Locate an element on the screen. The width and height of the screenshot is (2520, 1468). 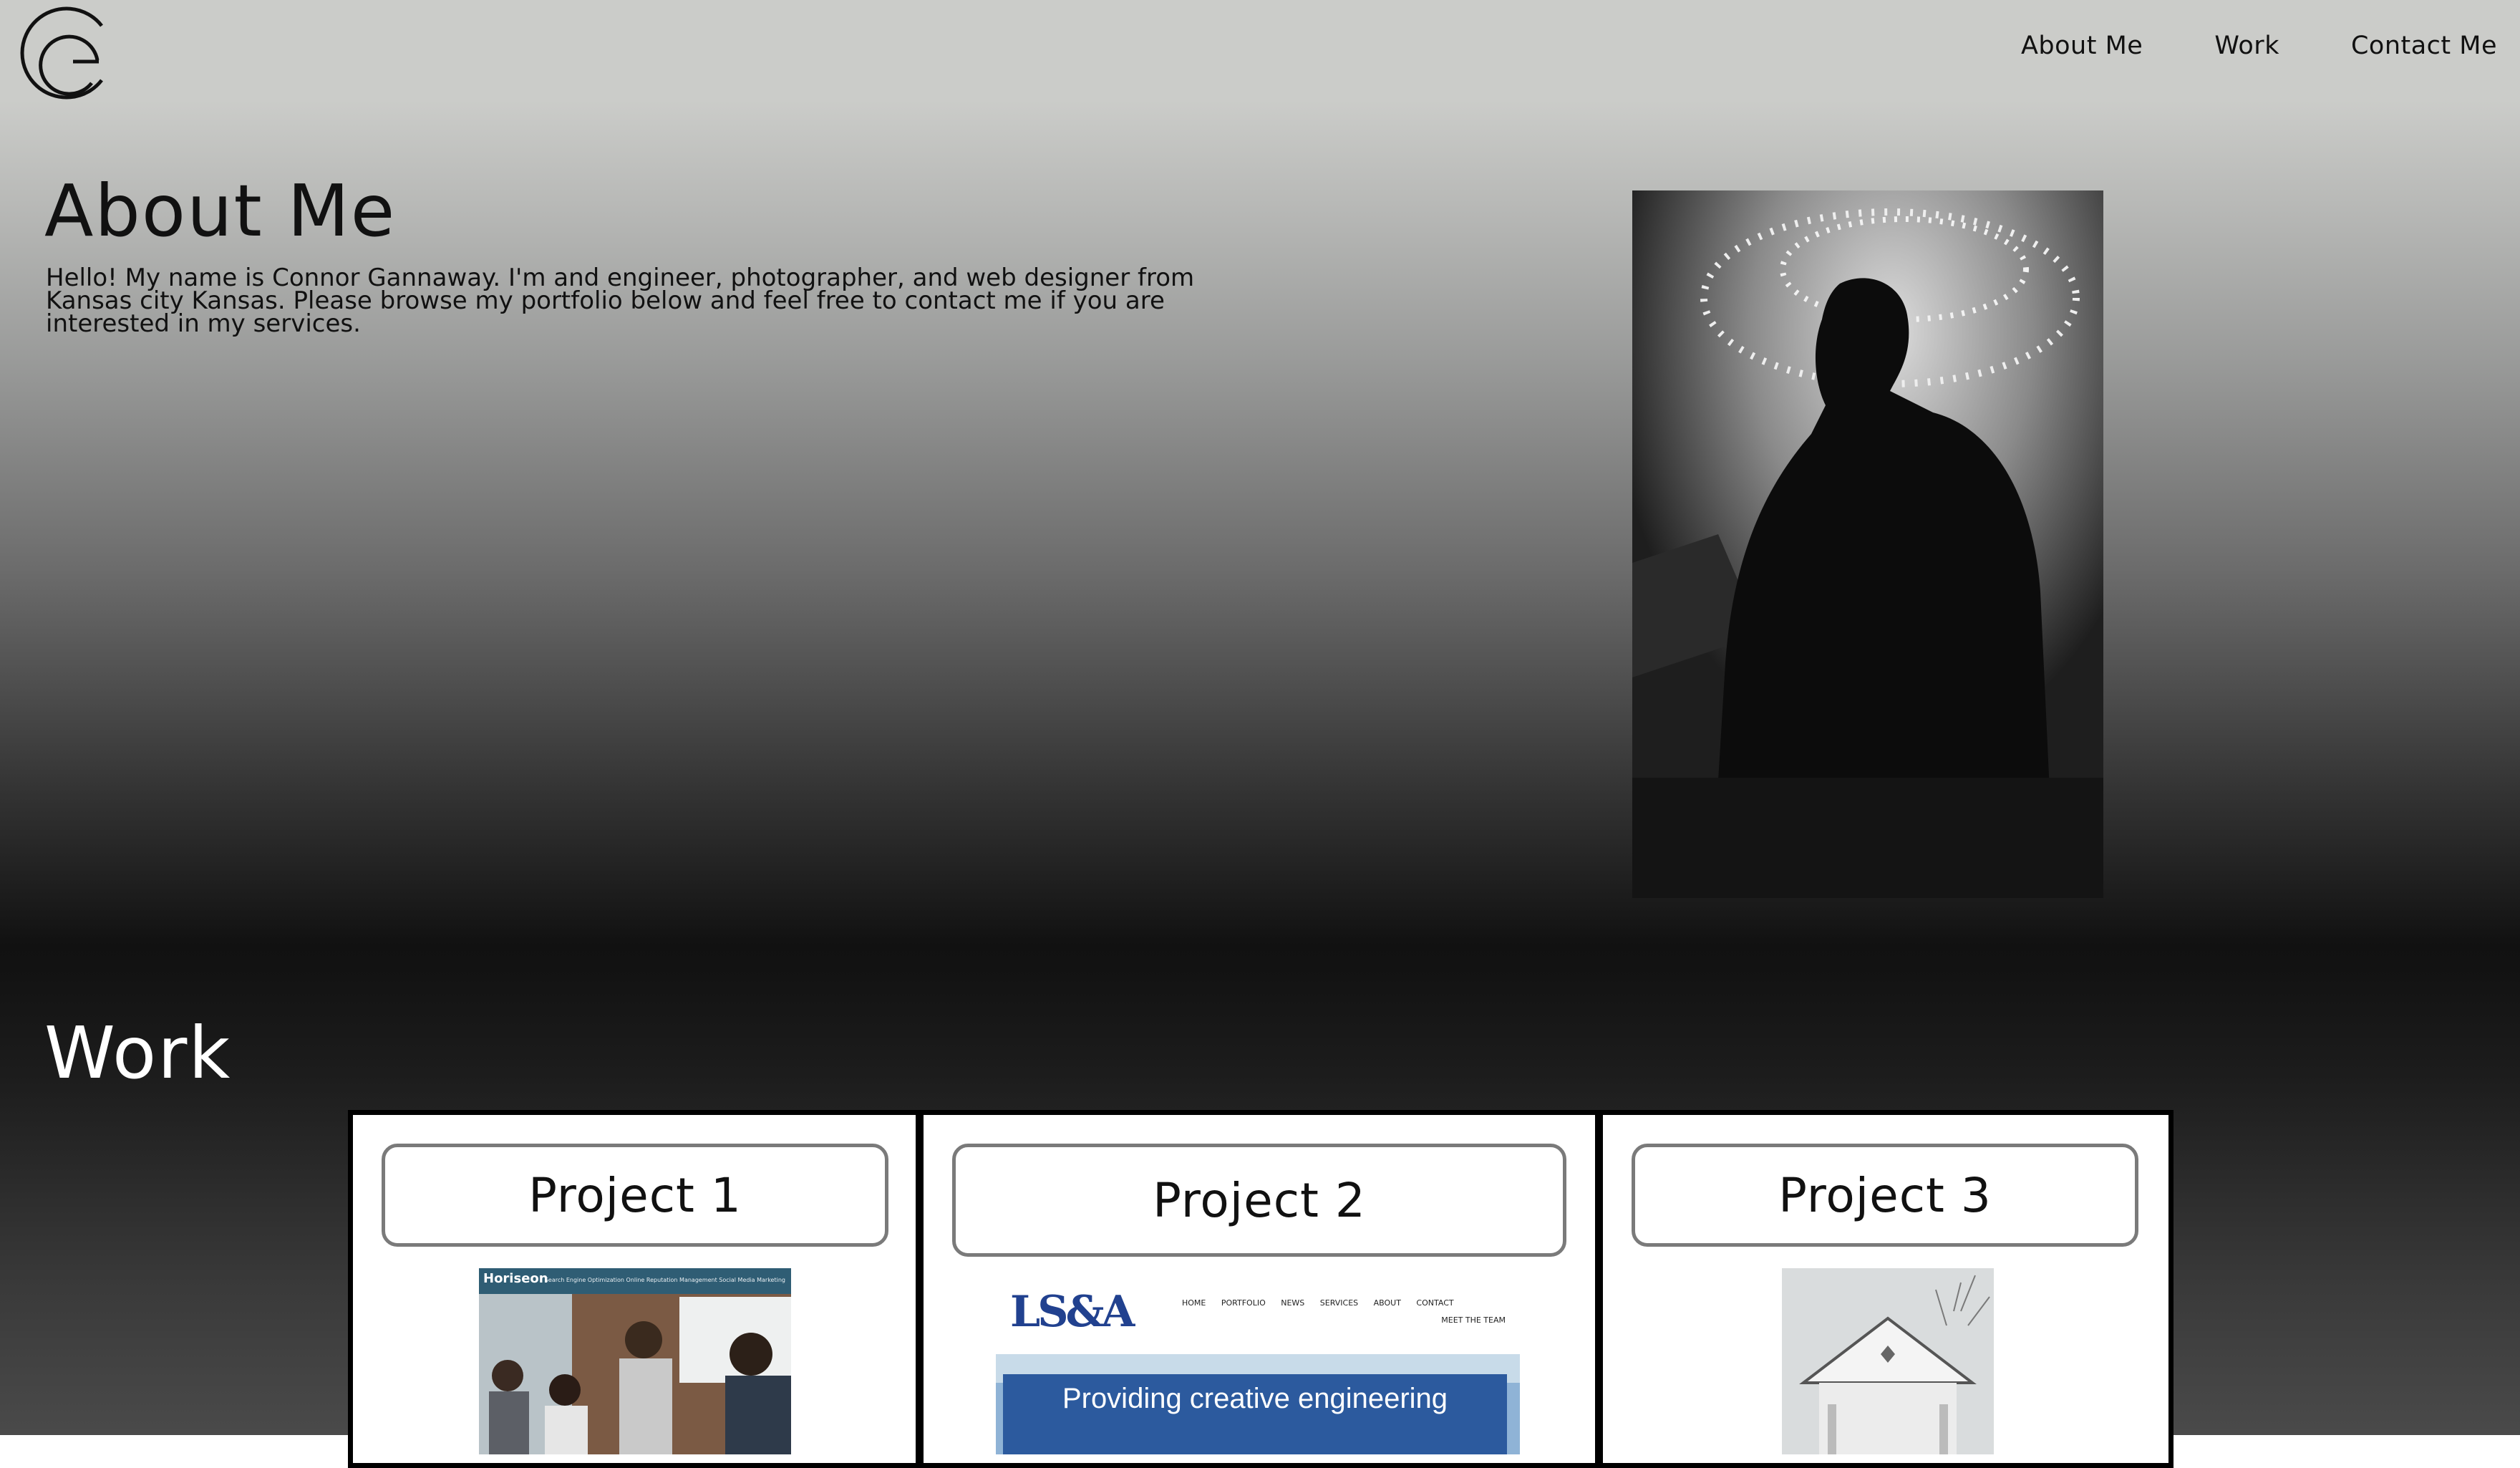
main-nav: About Me Work Contact Me is located at coordinates (2259, 46).